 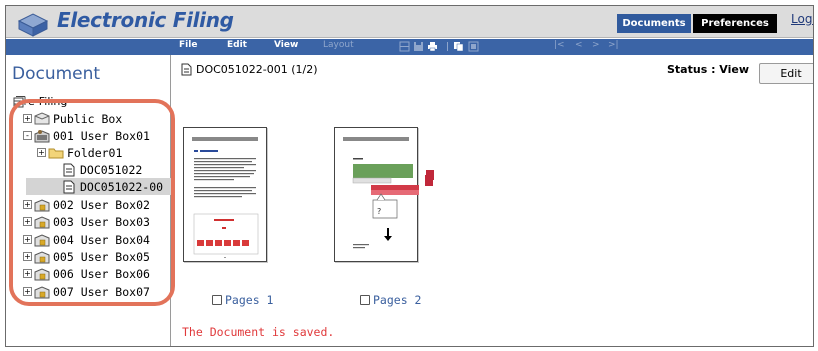 What do you see at coordinates (473, 46) in the screenshot?
I see `paste-icon` at bounding box center [473, 46].